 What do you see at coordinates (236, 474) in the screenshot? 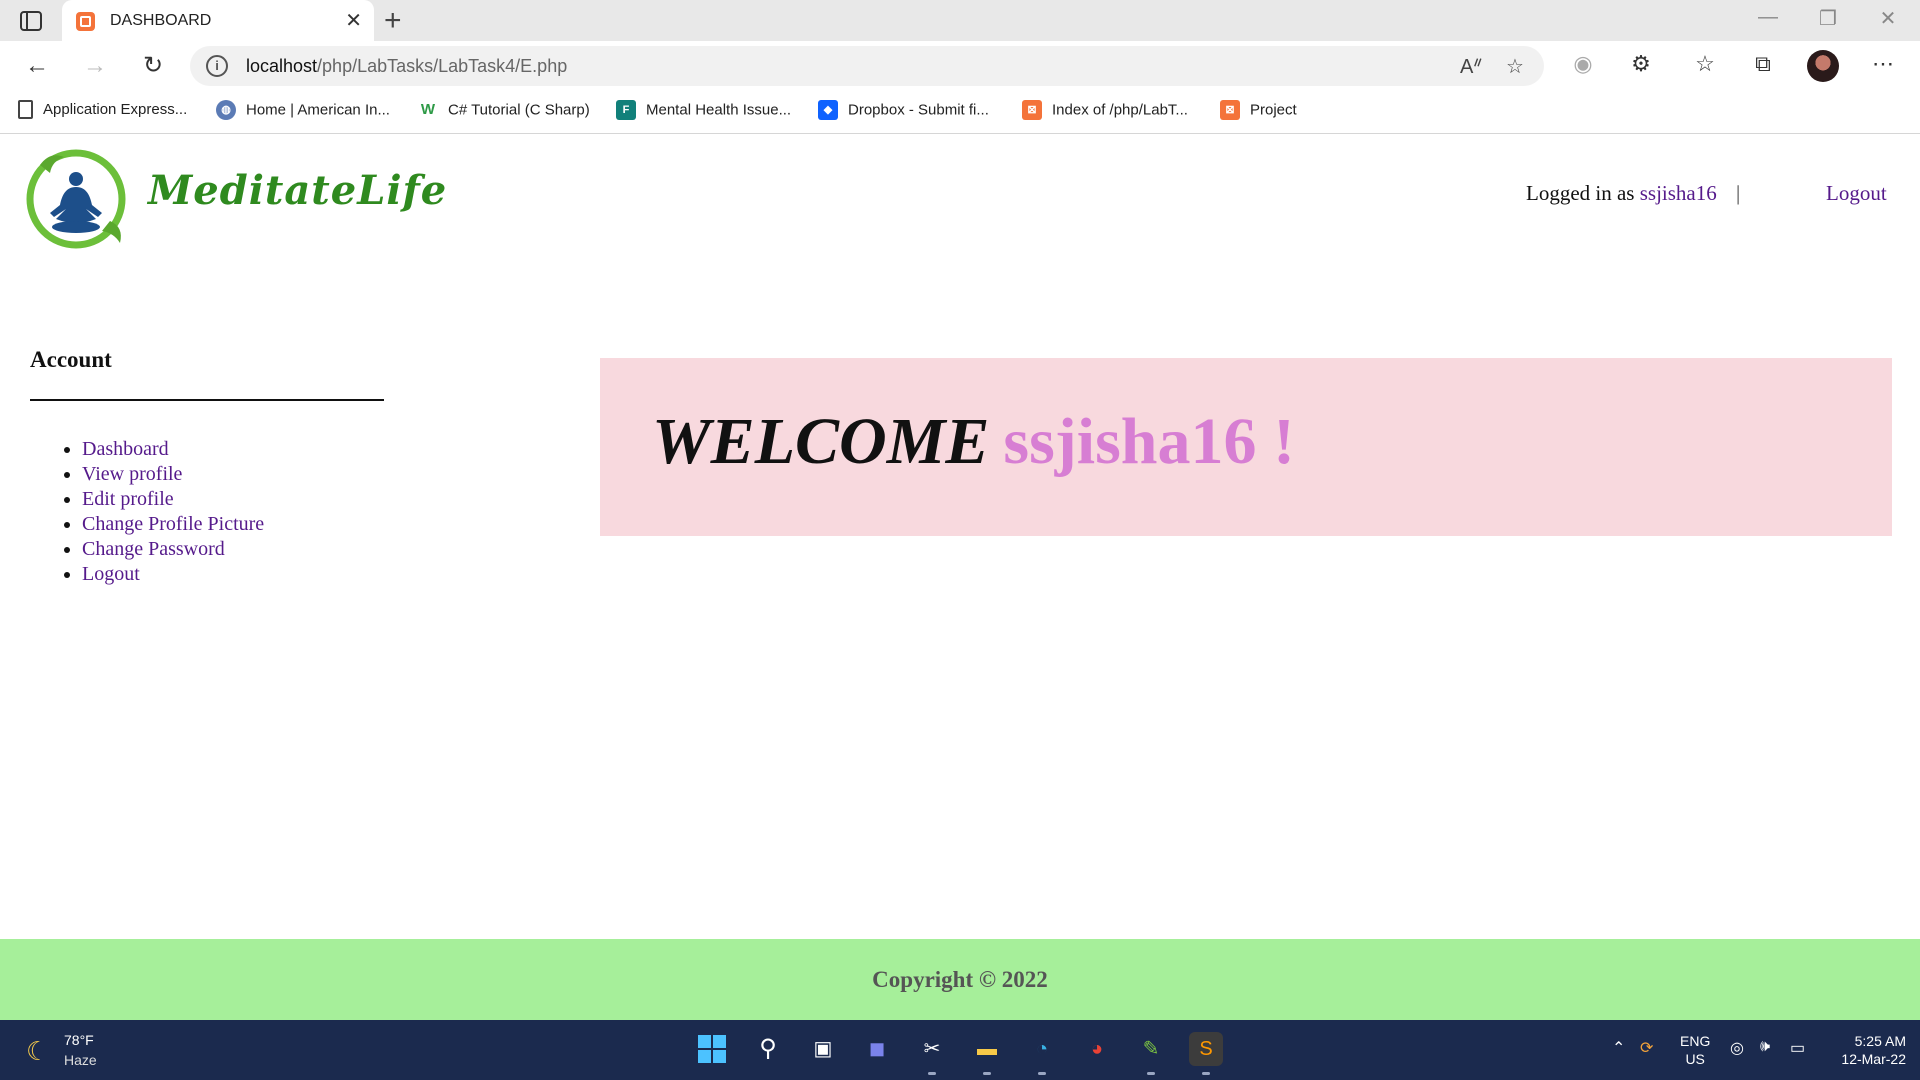
I see `menu-item-view-profile: View profile` at bounding box center [236, 474].